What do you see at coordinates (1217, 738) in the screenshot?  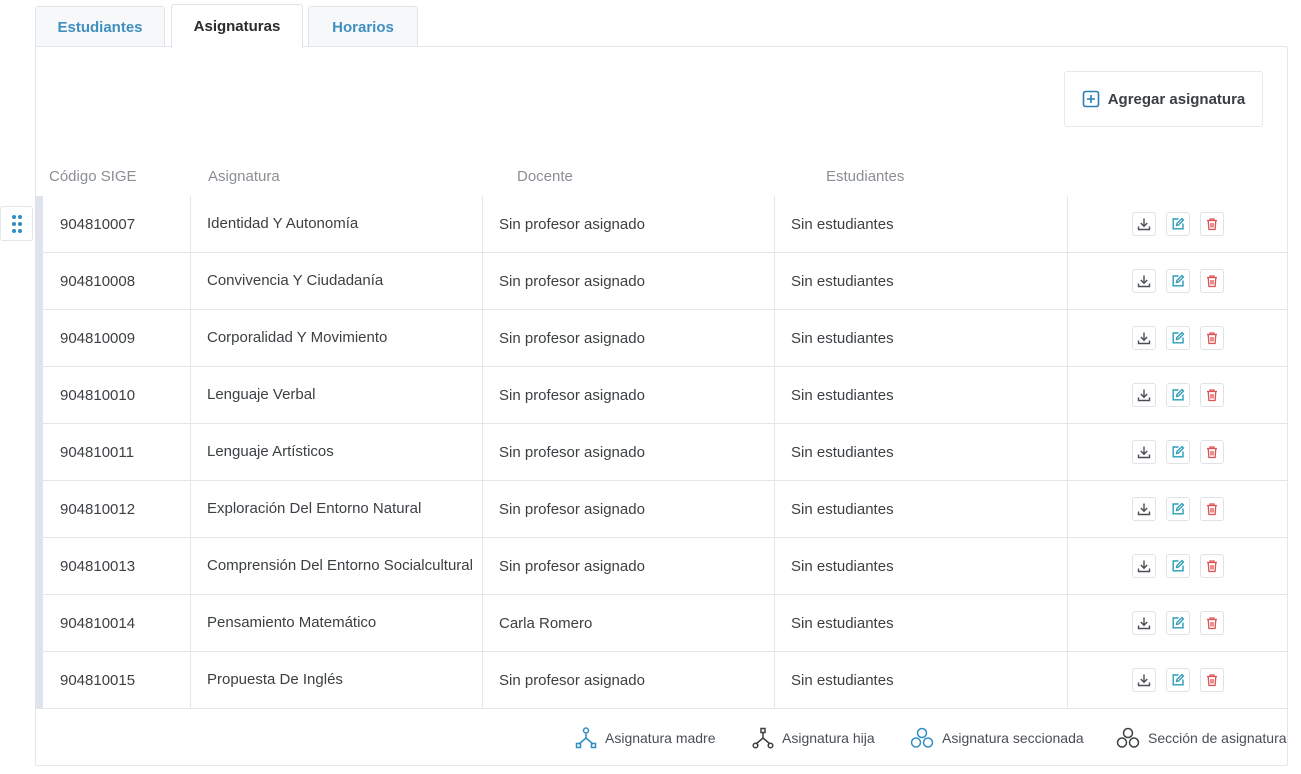 I see `legend-label: Sección de asignatura` at bounding box center [1217, 738].